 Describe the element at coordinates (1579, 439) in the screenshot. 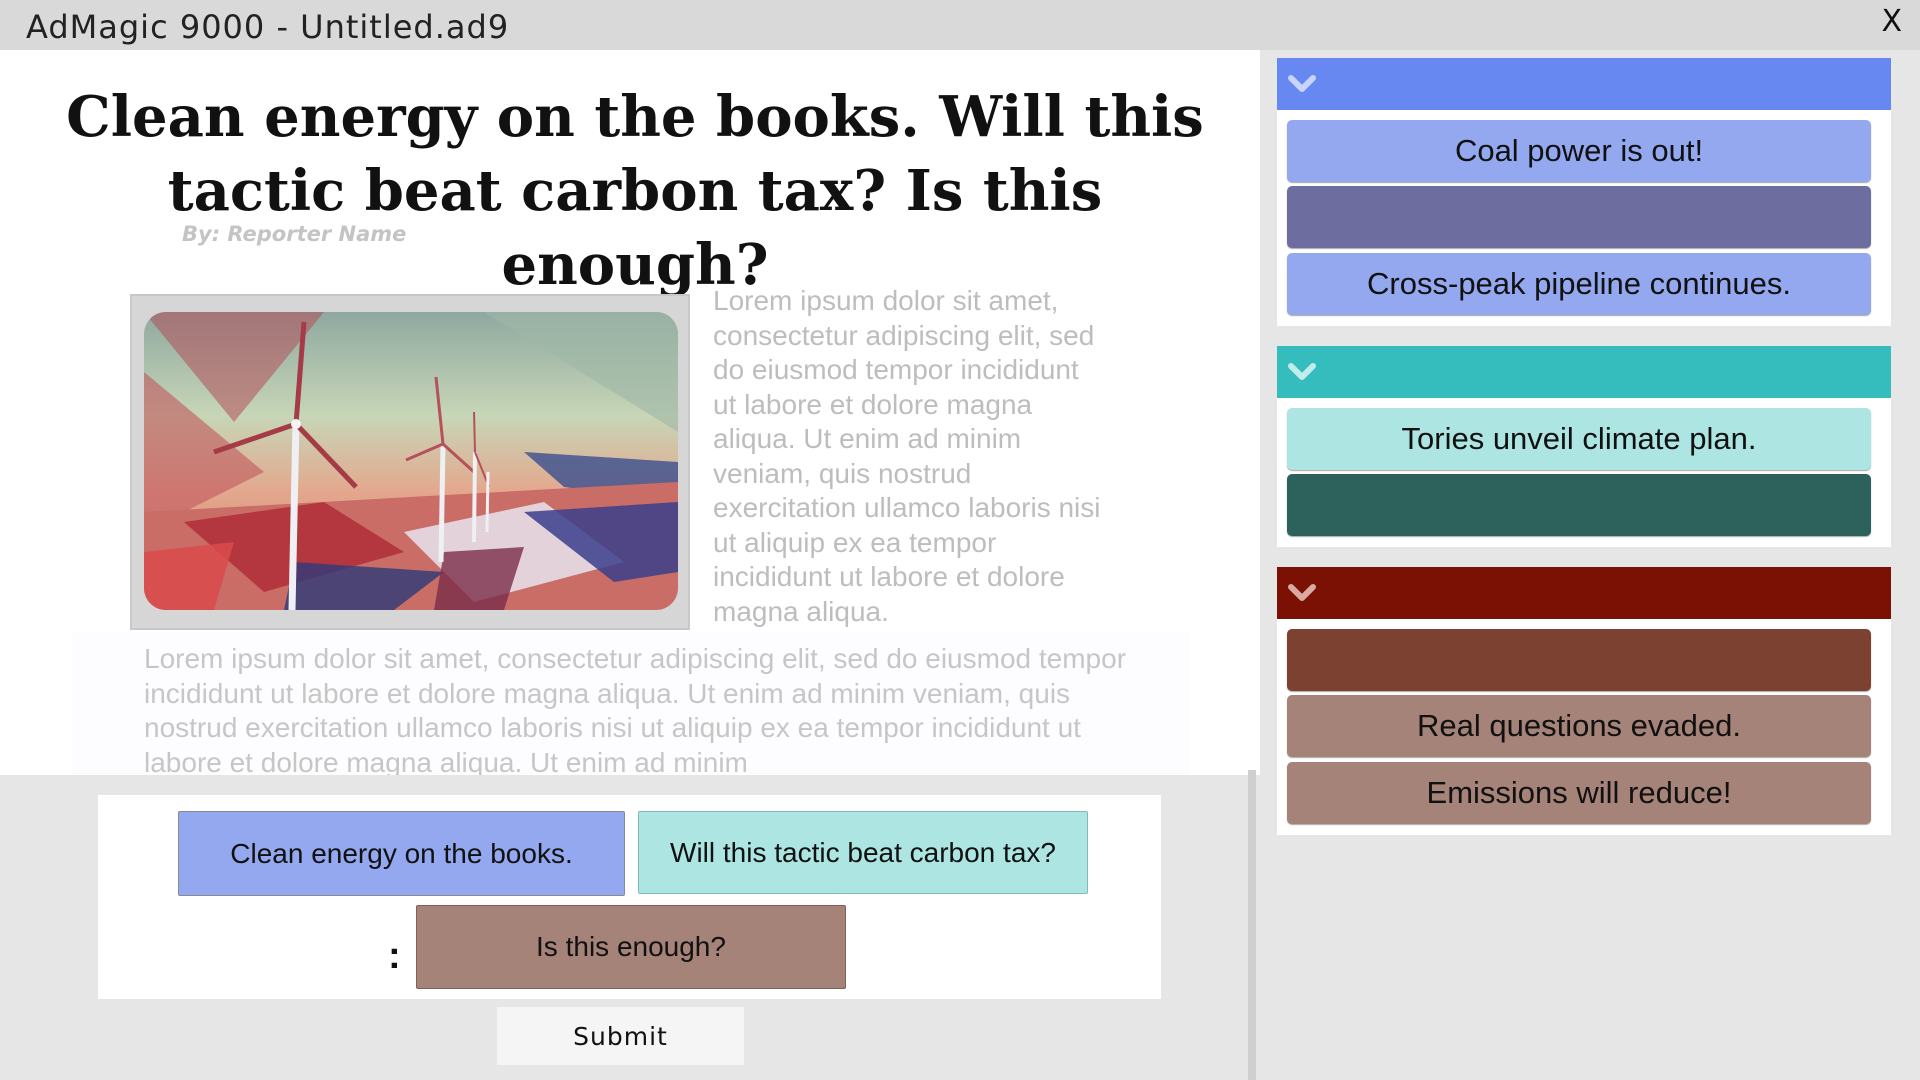

I see `phrase-item: Tories unveil climate plan.` at that location.